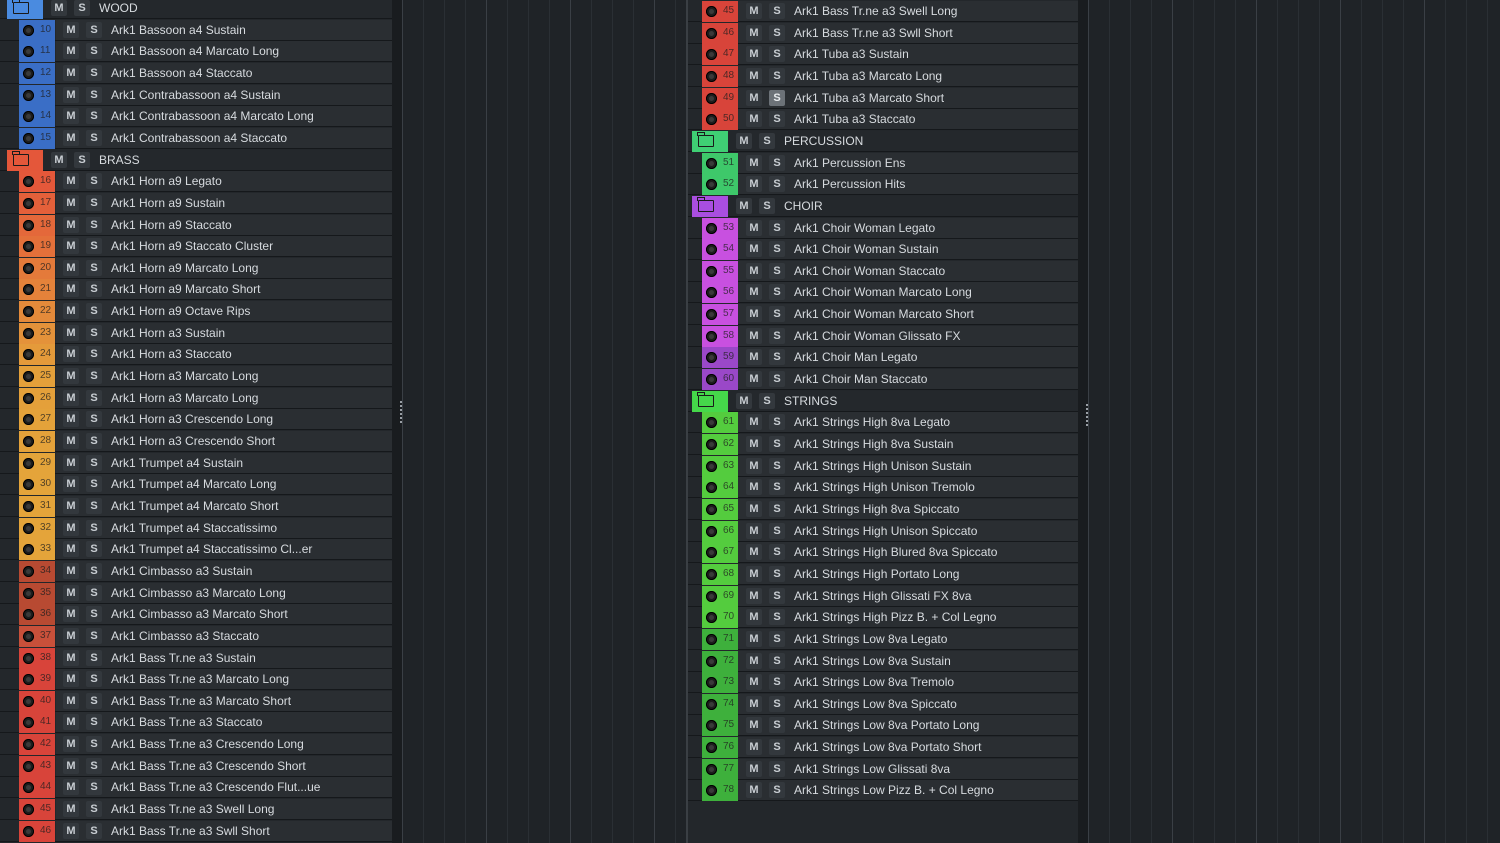 The image size is (1500, 843). Describe the element at coordinates (196, 182) in the screenshot. I see `track-row: 16 M S Ark1 Horn a9 Legato` at that location.